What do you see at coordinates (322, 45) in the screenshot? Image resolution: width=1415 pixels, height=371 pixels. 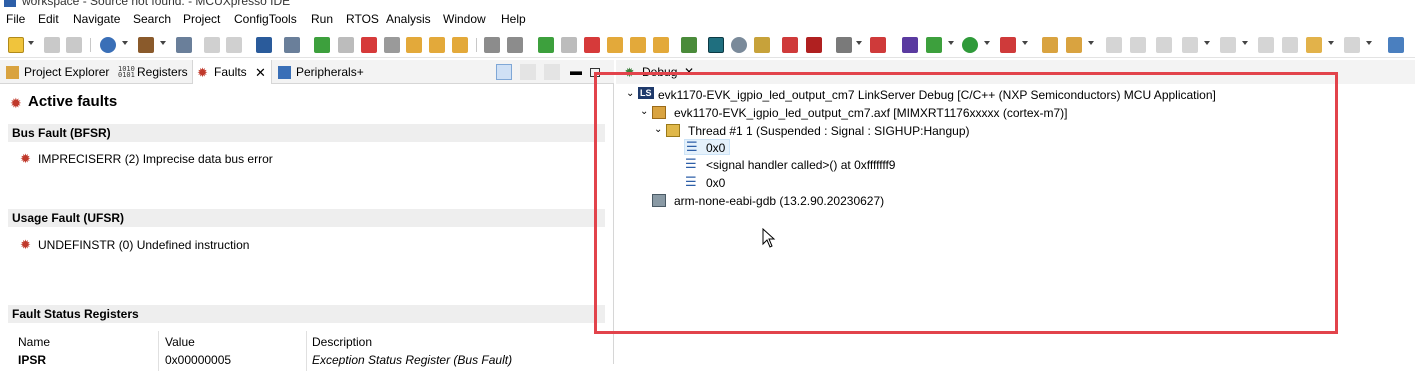 I see `resume-icon` at bounding box center [322, 45].